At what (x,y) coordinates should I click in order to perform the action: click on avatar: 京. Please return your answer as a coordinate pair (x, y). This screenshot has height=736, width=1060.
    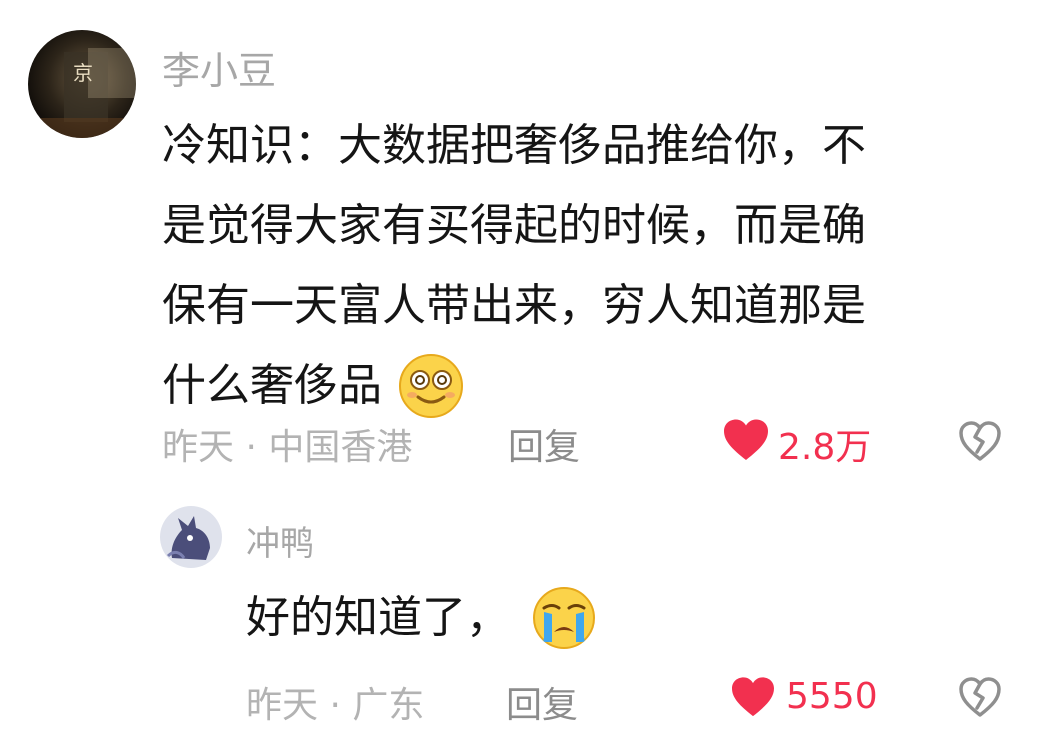
    Looking at the image, I should click on (82, 84).